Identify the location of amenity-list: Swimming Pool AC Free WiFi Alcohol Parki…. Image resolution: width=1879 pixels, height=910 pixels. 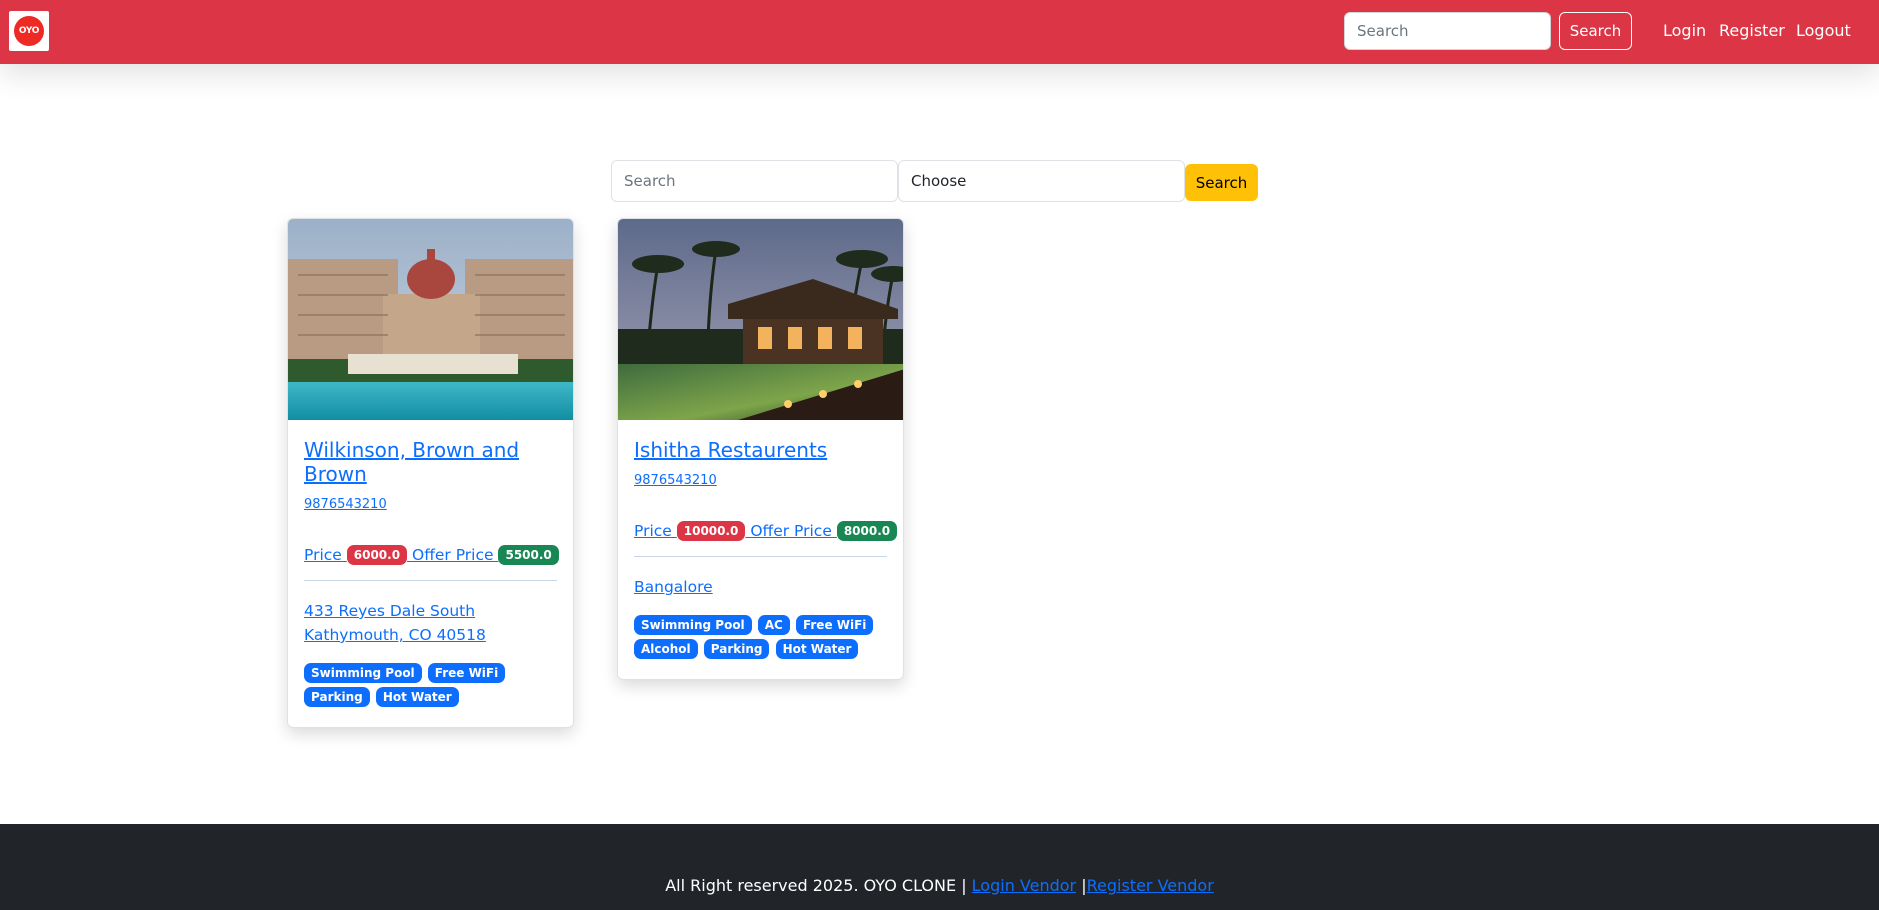
(760, 639).